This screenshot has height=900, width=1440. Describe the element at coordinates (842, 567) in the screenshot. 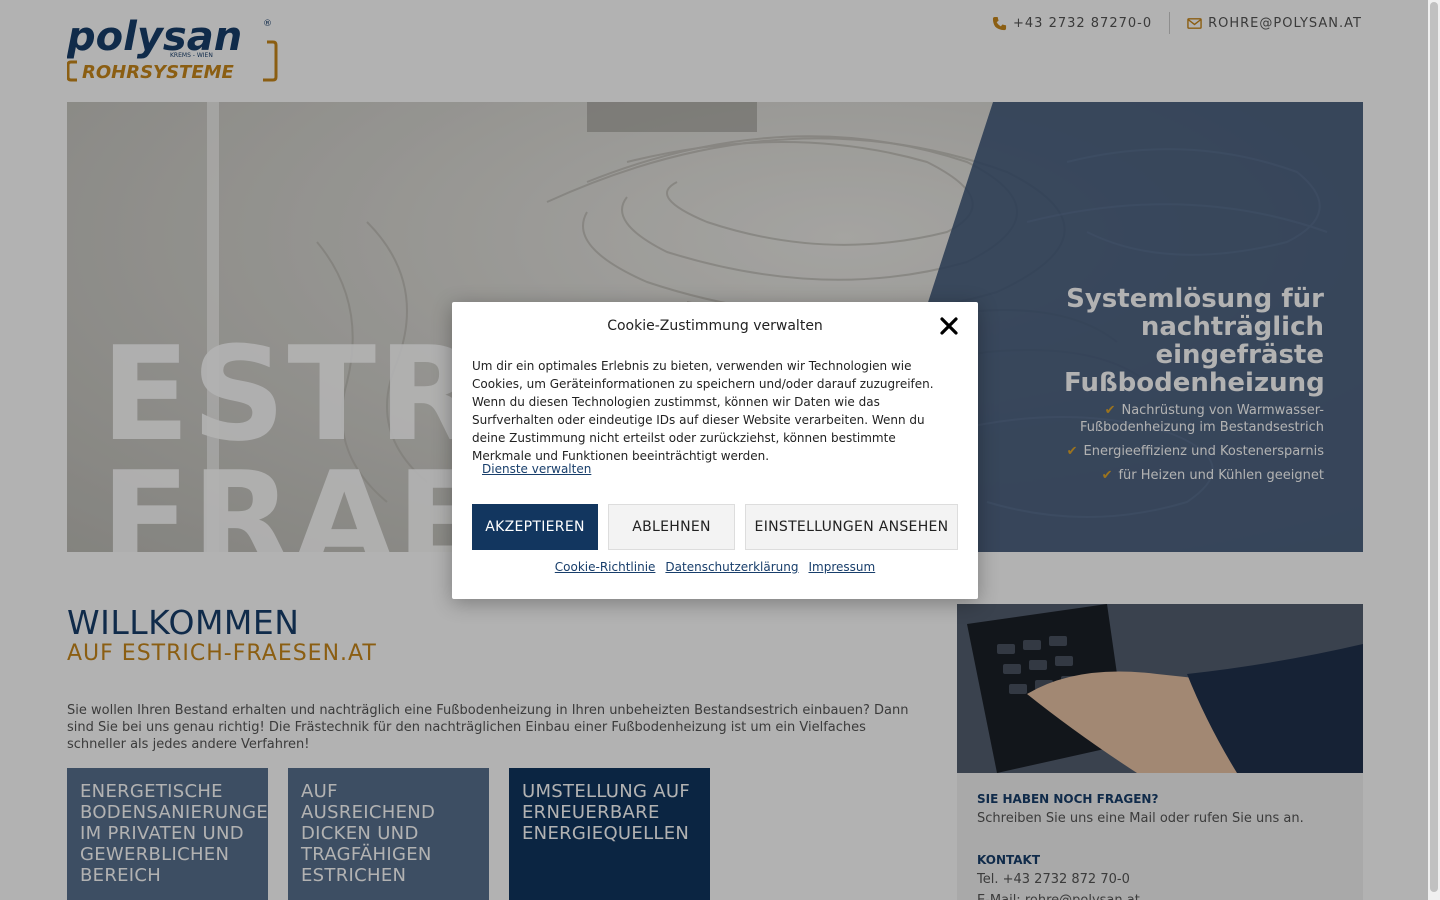

I see `imprint-link: Impressum` at that location.